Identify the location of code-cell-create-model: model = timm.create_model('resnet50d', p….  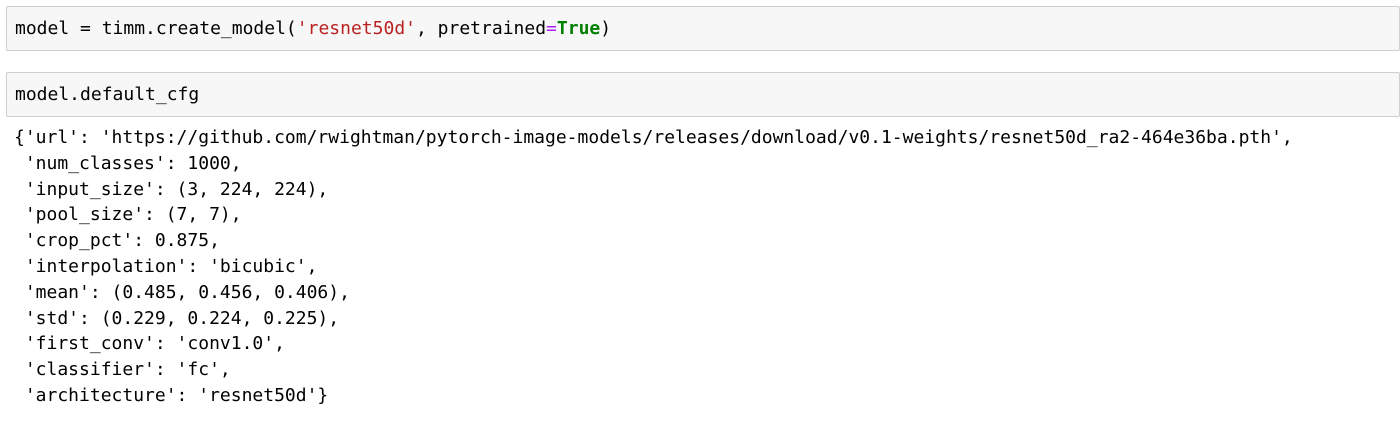
(703, 28).